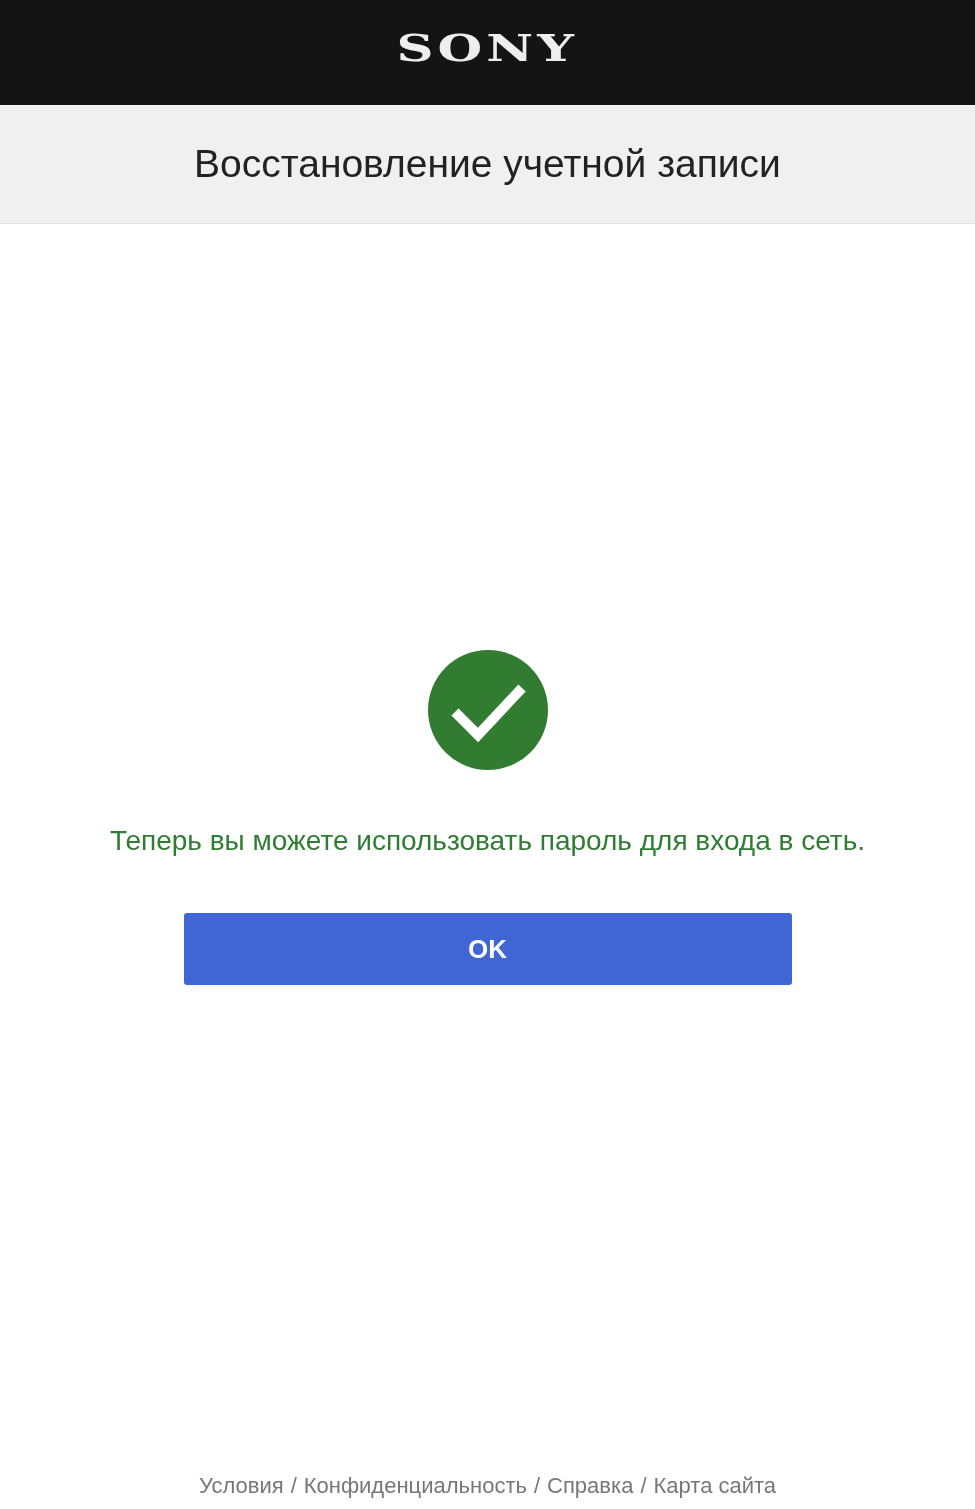  What do you see at coordinates (715, 1486) in the screenshot?
I see `footer-link: Карта сайта` at bounding box center [715, 1486].